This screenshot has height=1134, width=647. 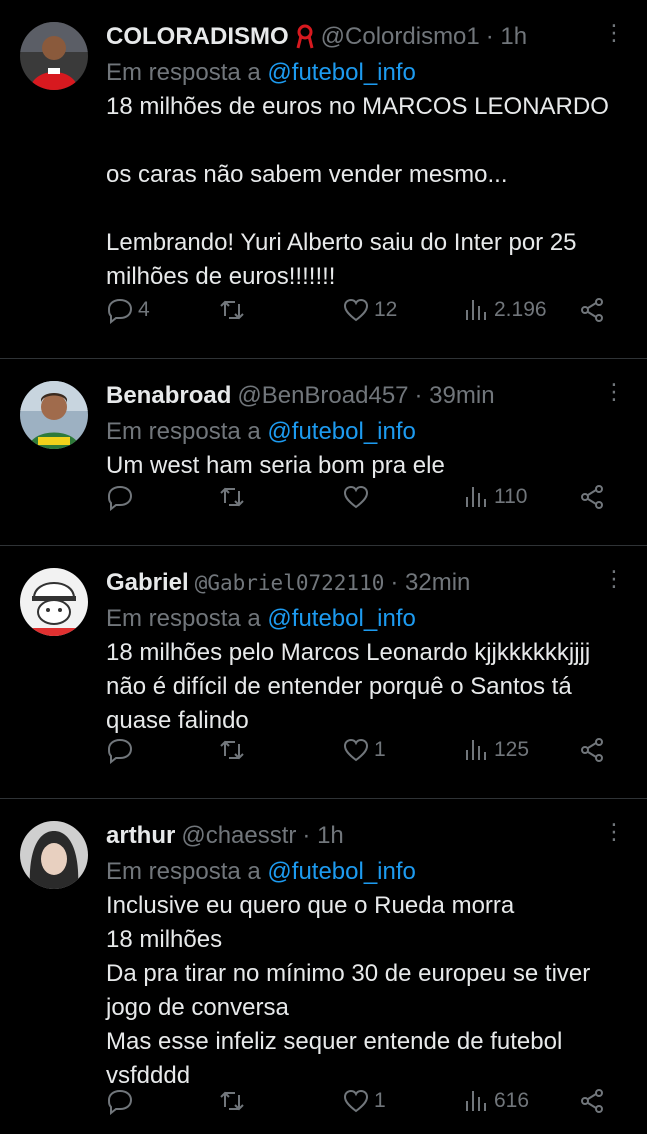 I want to click on views-count: 125, so click(x=512, y=749).